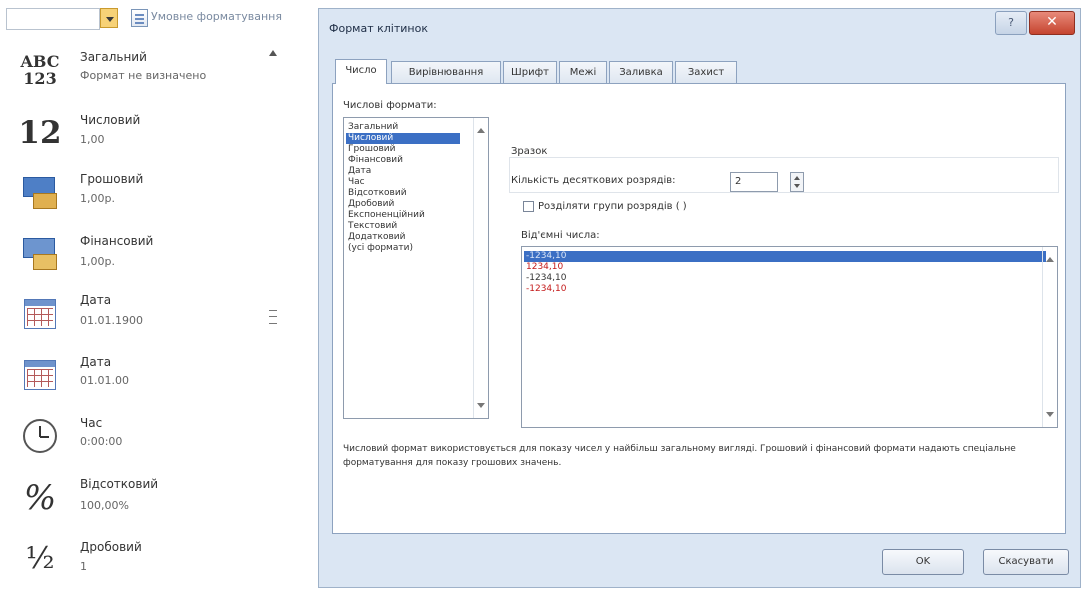 This screenshot has width=1081, height=592. What do you see at coordinates (104, 505) in the screenshot?
I see `gallery-item-sample: 100,00%` at bounding box center [104, 505].